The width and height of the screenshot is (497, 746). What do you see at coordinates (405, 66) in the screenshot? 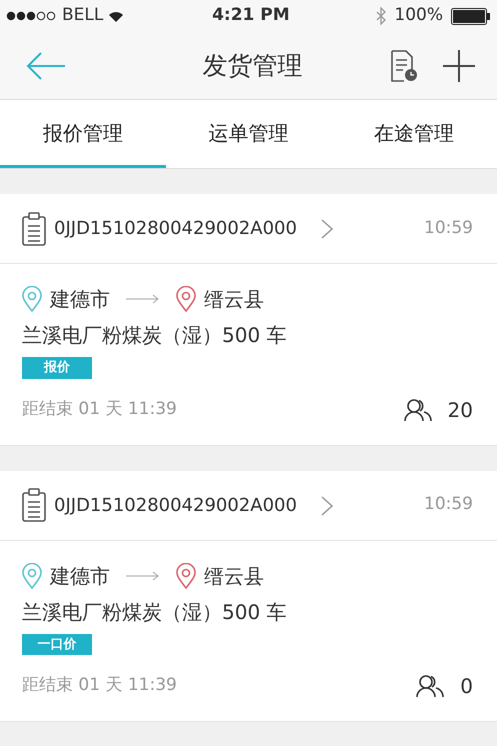
I see `document-clock-button` at bounding box center [405, 66].